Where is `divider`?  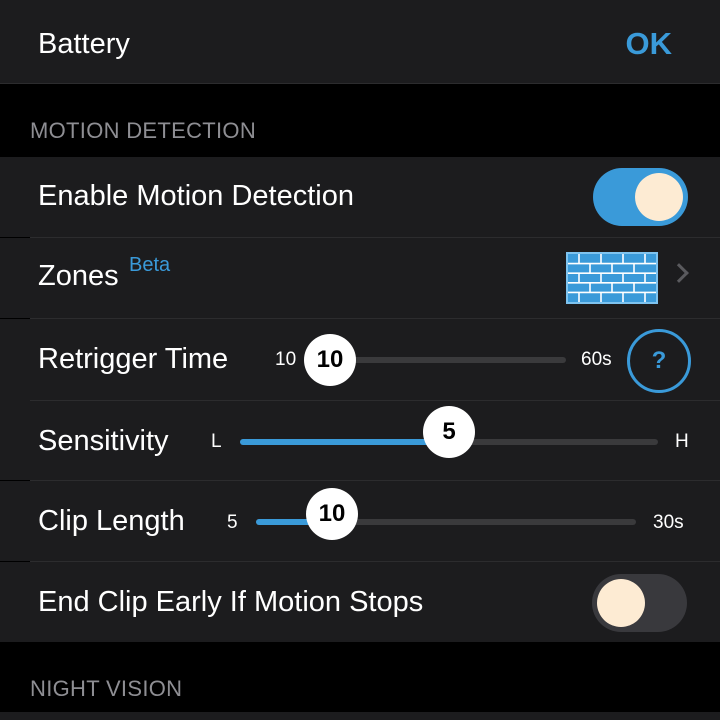
divider is located at coordinates (360, 83).